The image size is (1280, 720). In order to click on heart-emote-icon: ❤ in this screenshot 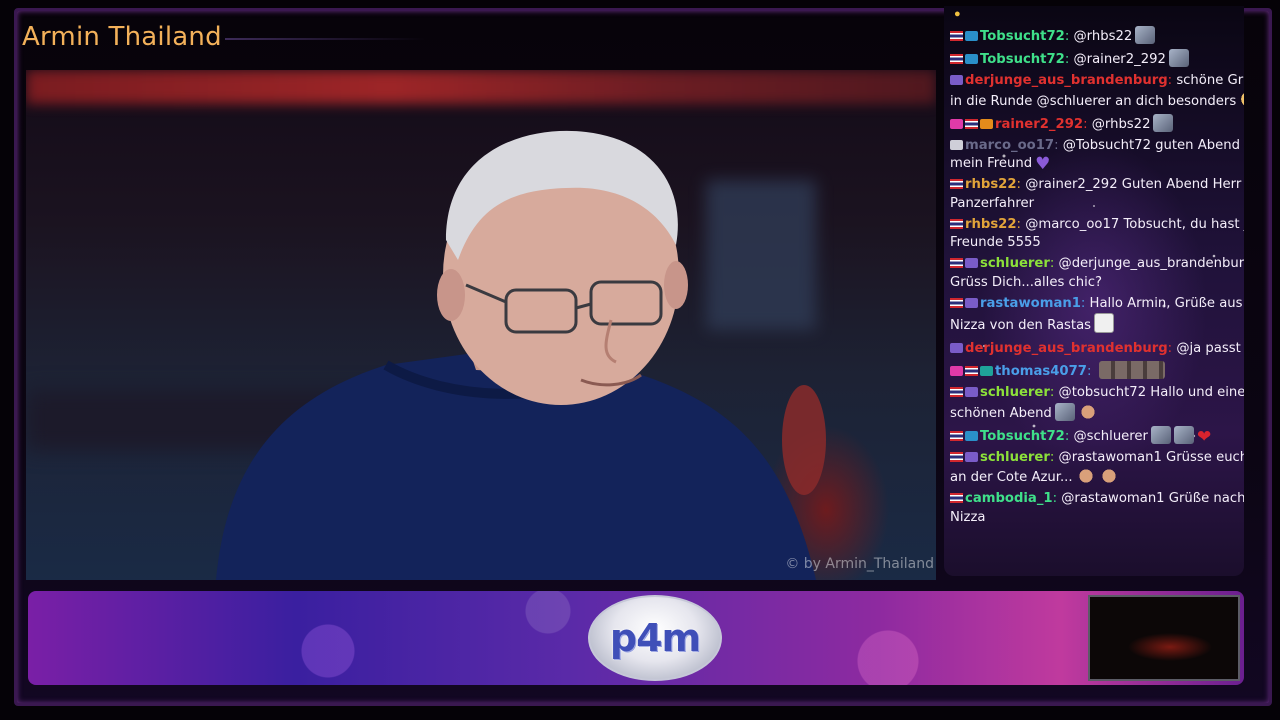, I will do `click(1204, 436)`.